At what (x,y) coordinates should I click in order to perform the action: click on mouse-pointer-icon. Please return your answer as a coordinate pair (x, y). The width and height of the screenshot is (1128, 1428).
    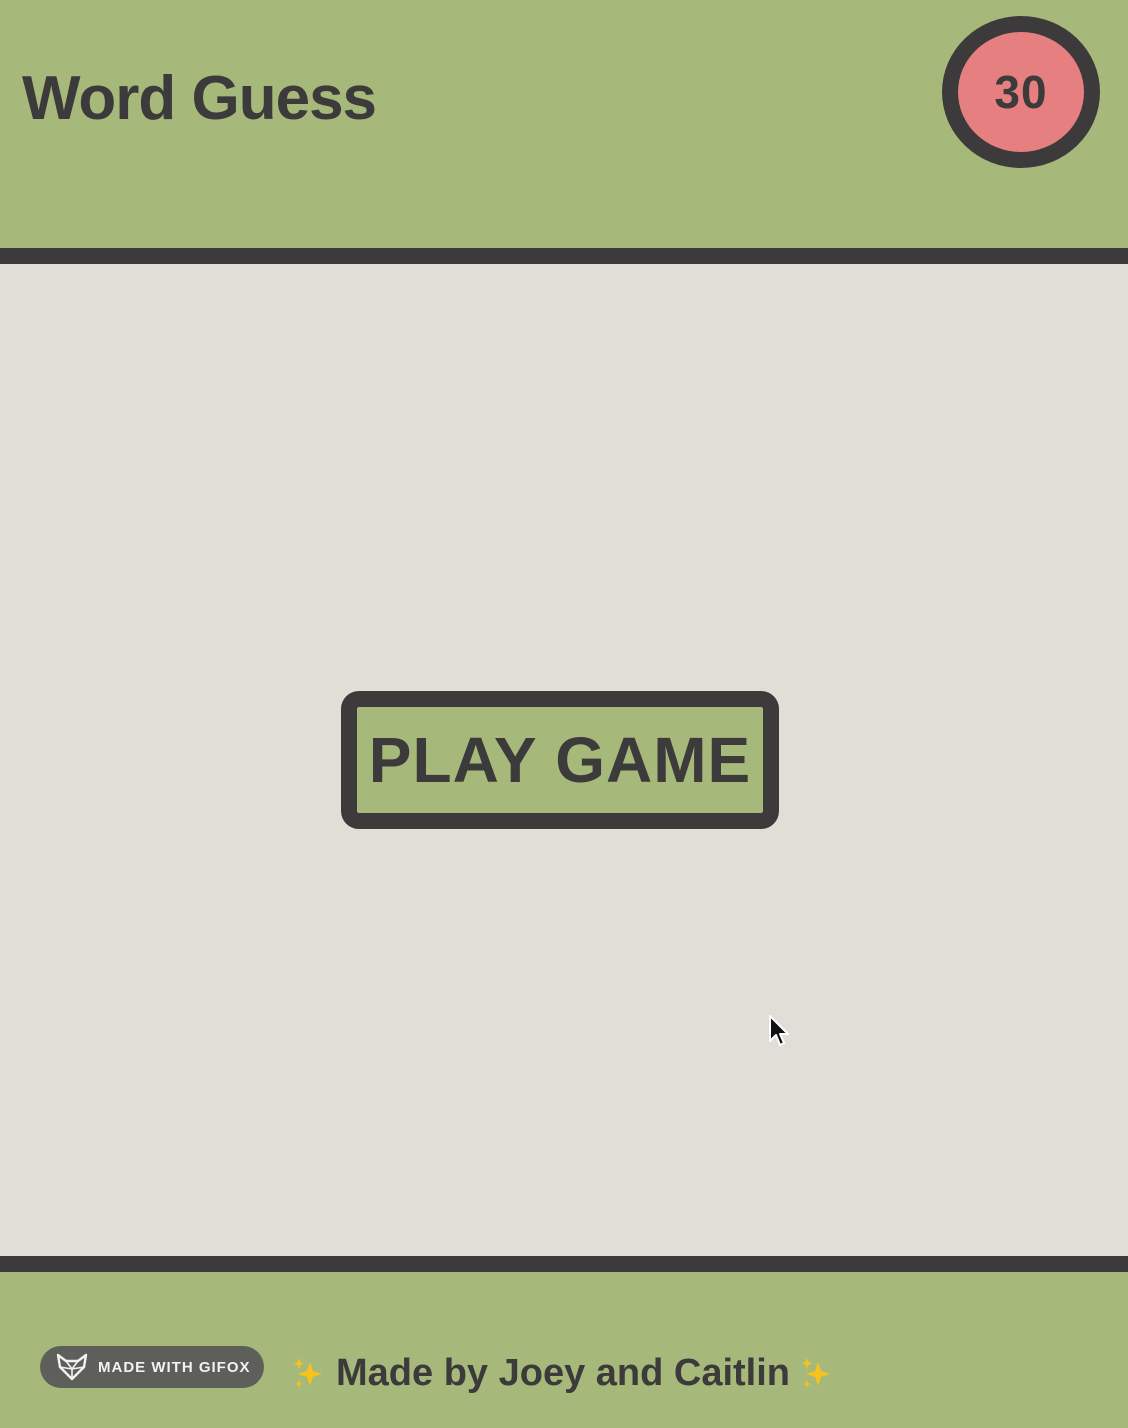
    Looking at the image, I should click on (779, 1030).